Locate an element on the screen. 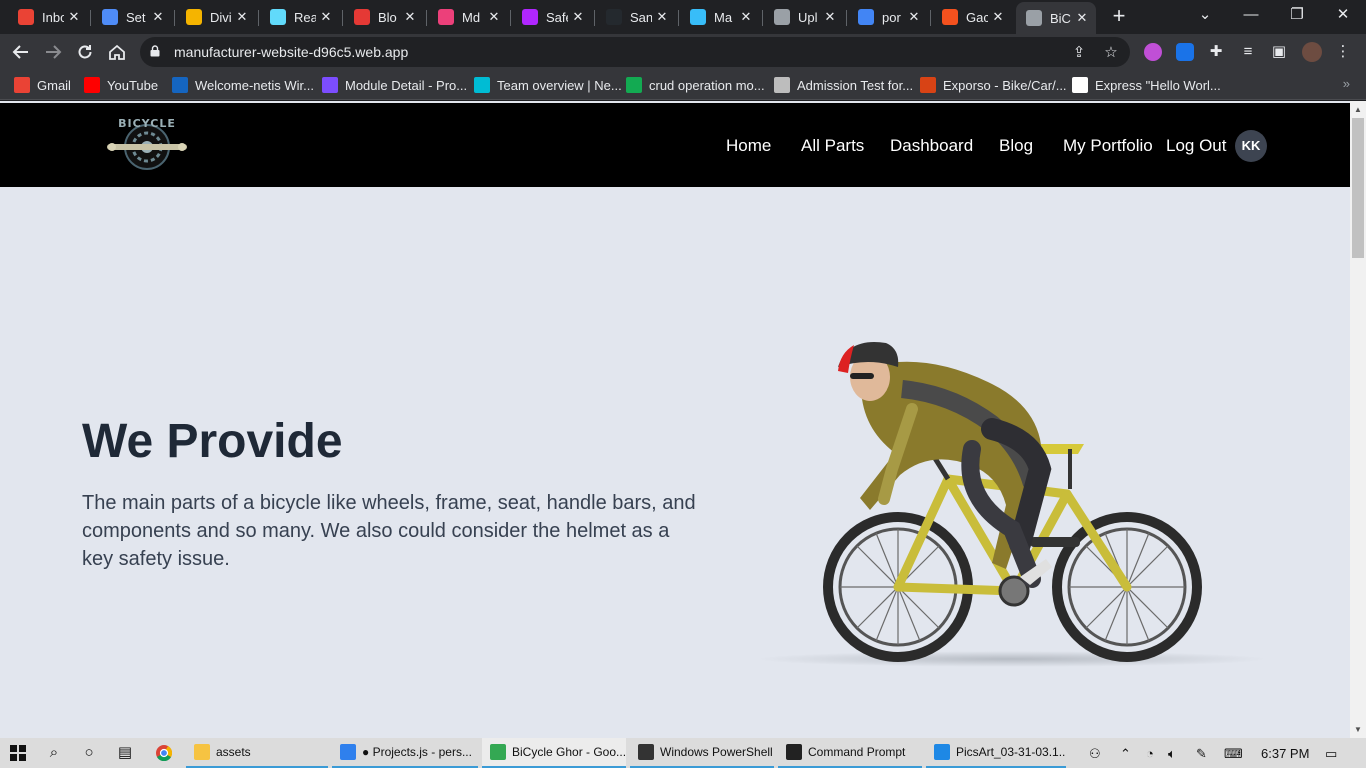  browser-tab: BiC ✕ is located at coordinates (1056, 18).